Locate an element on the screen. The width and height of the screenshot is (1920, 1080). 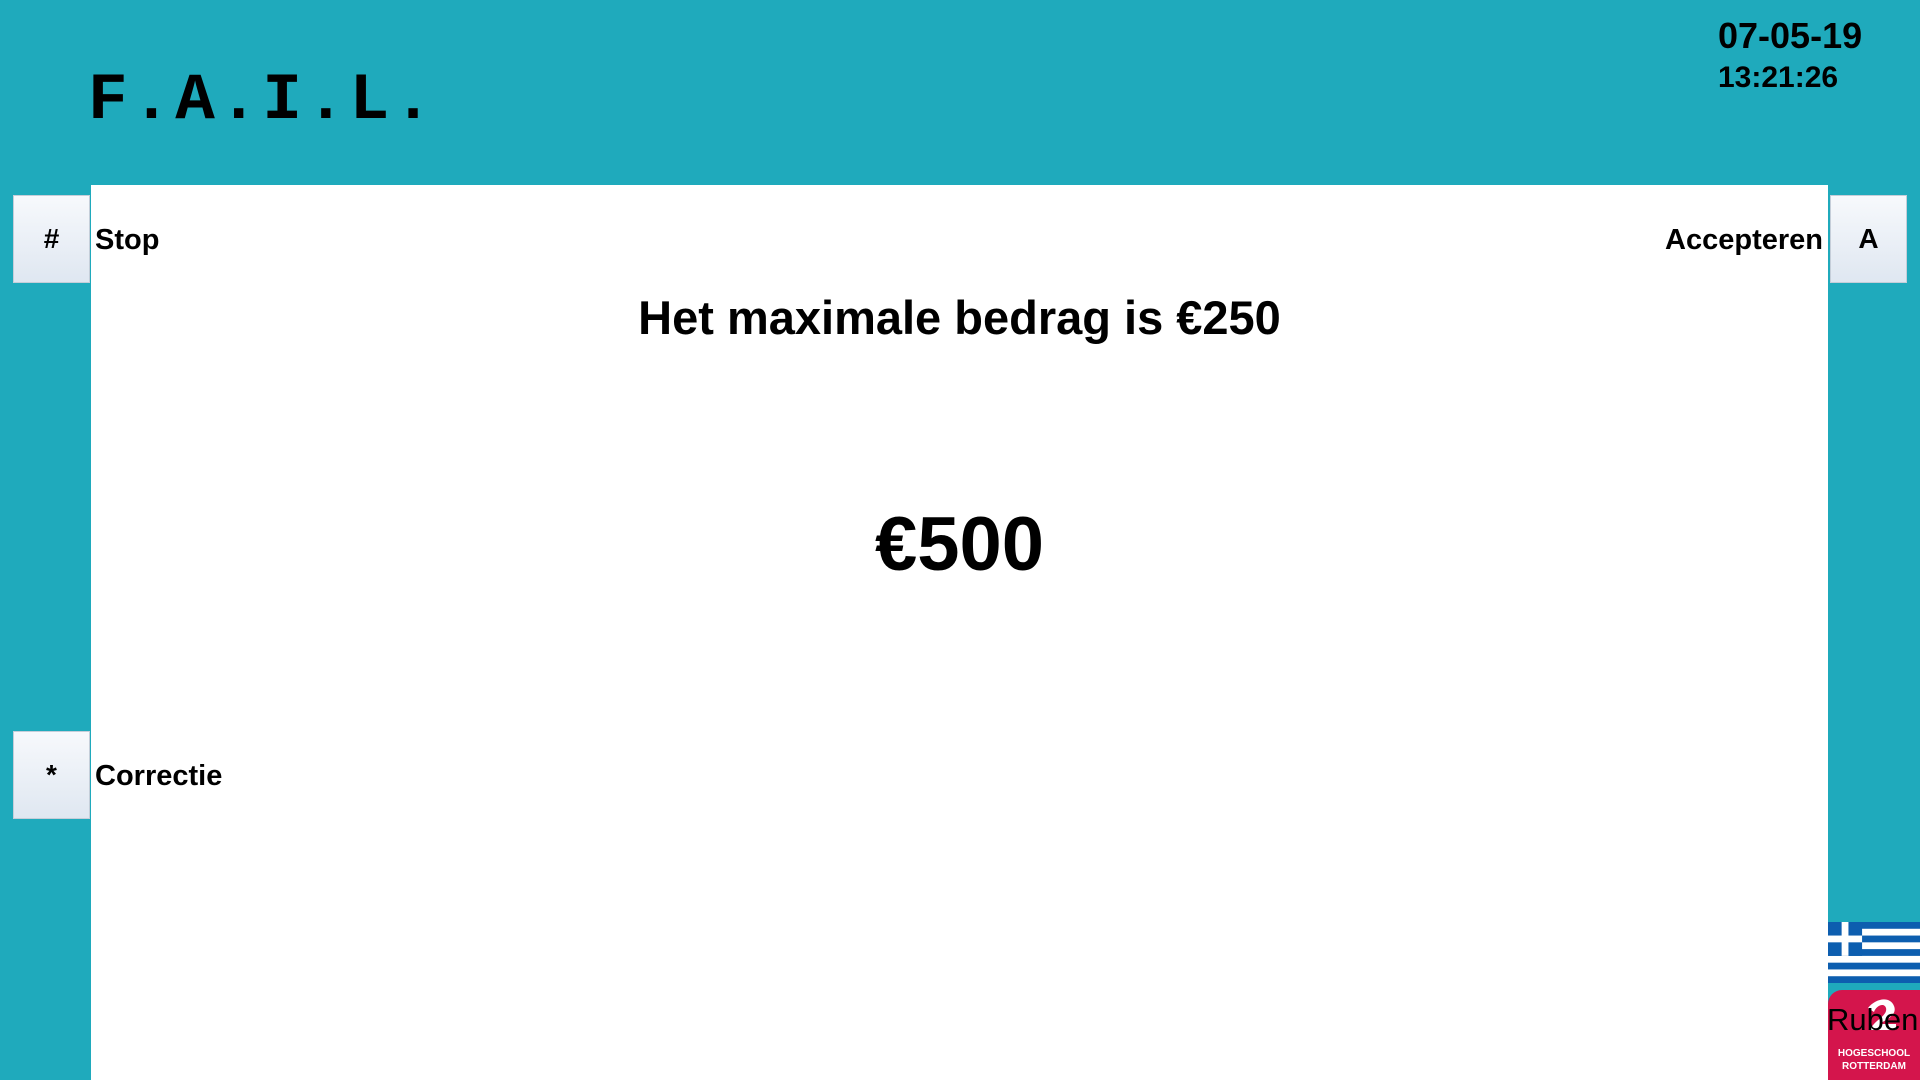
accept-label: Accepteren is located at coordinates (1744, 240).